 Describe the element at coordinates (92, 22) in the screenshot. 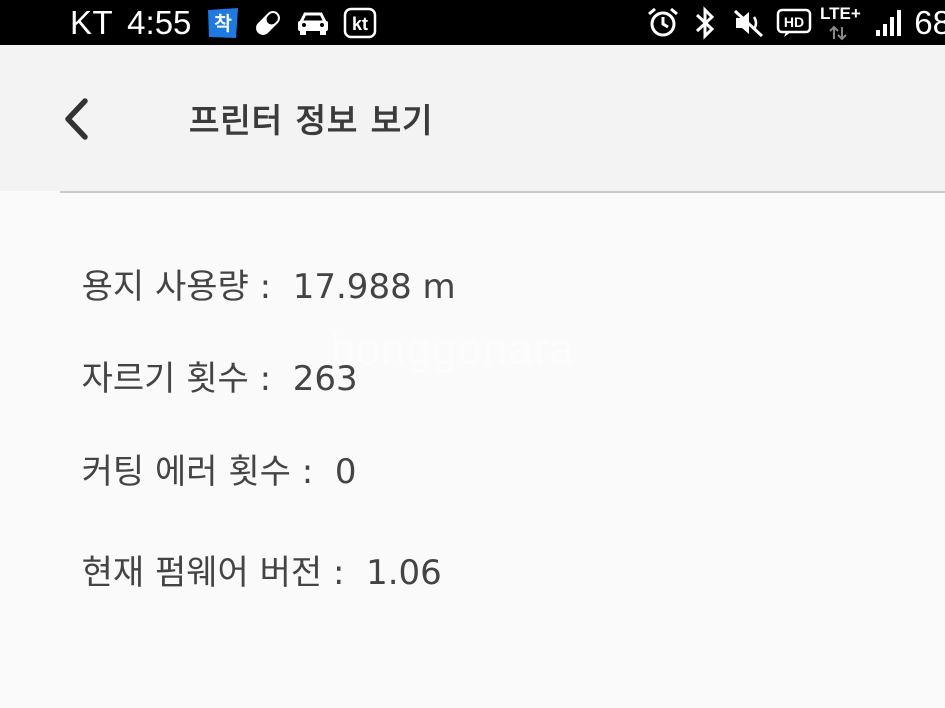

I see `carrier-label: KT` at that location.